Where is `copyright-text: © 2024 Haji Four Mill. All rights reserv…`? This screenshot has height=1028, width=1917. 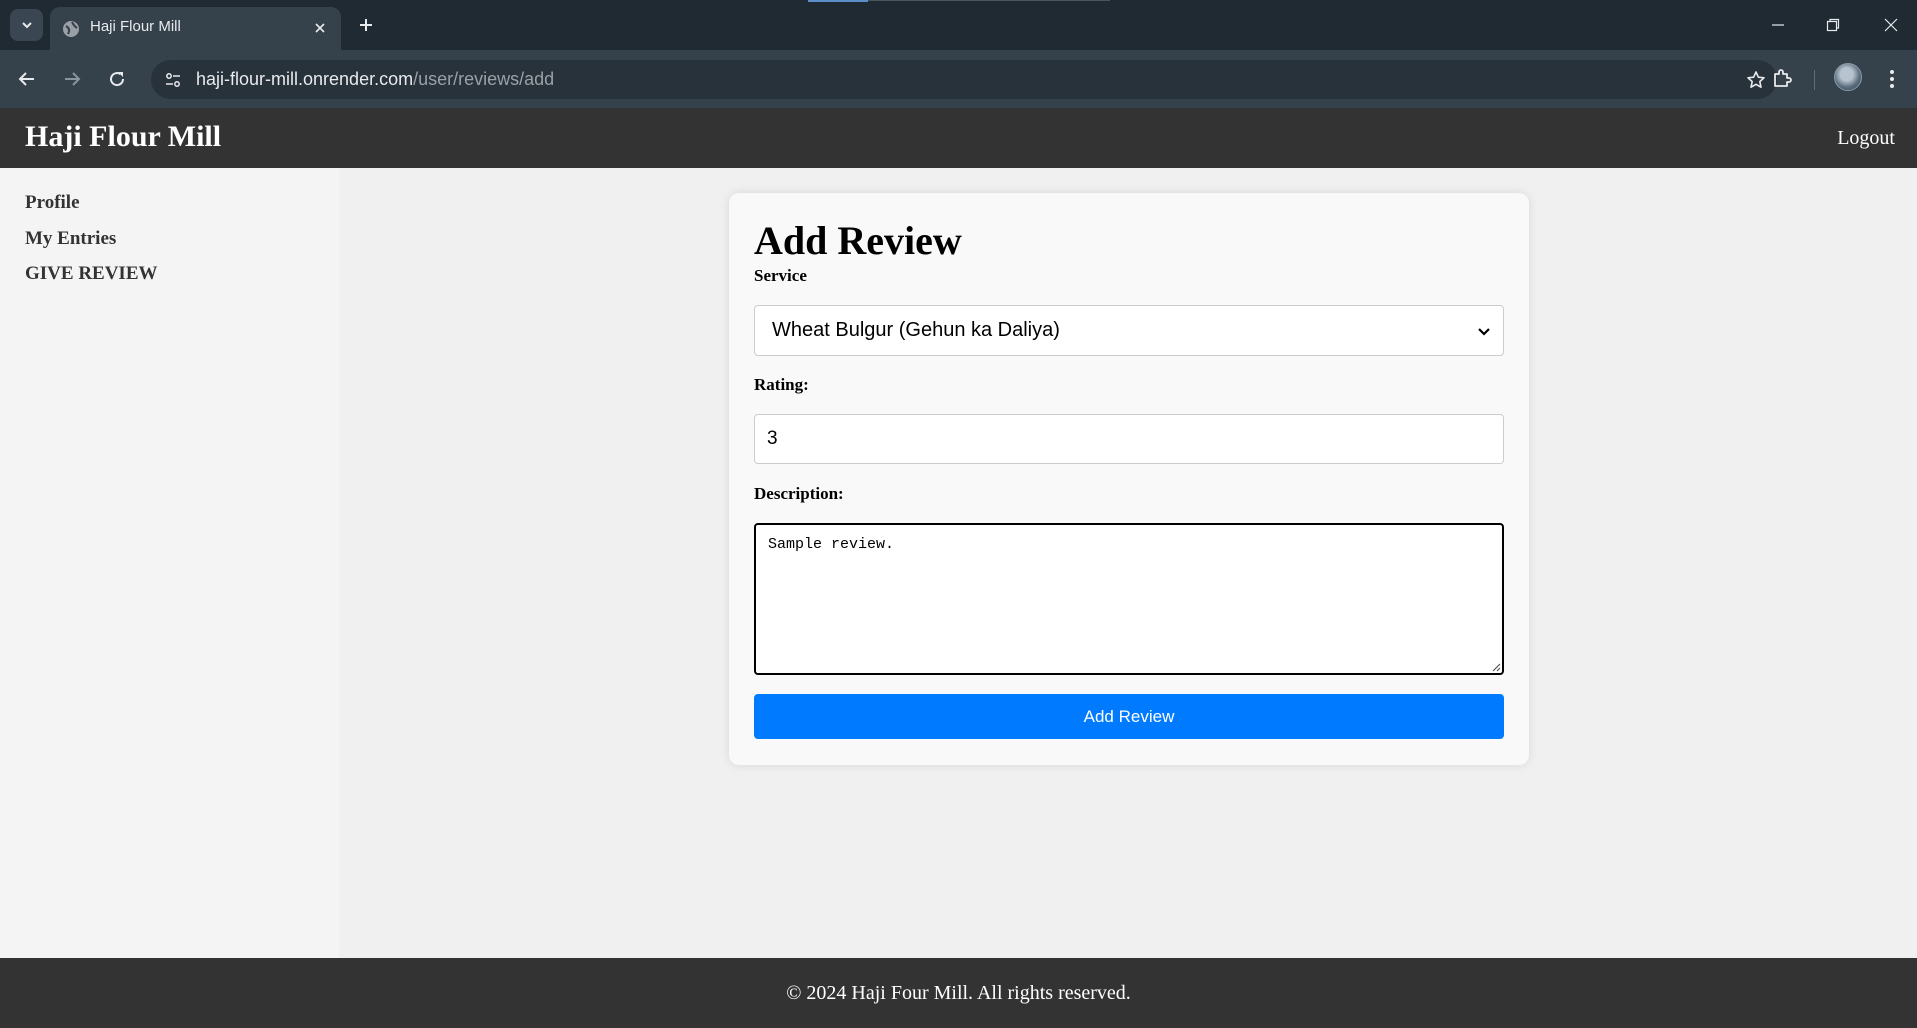 copyright-text: © 2024 Haji Four Mill. All rights reserv… is located at coordinates (958, 993).